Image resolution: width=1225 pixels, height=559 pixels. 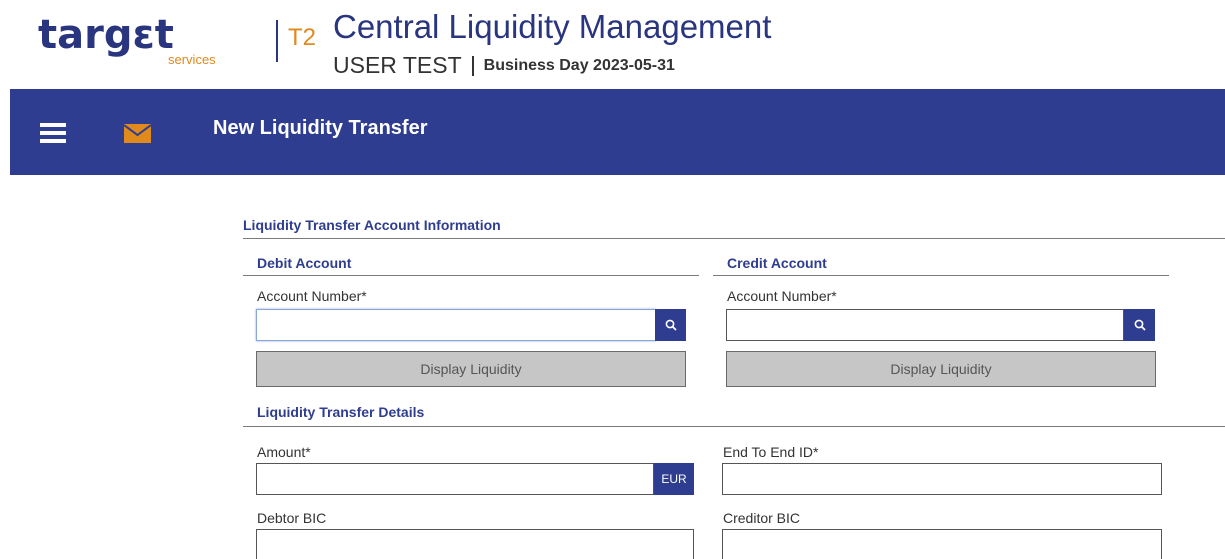 What do you see at coordinates (455, 479) in the screenshot?
I see `amount-input` at bounding box center [455, 479].